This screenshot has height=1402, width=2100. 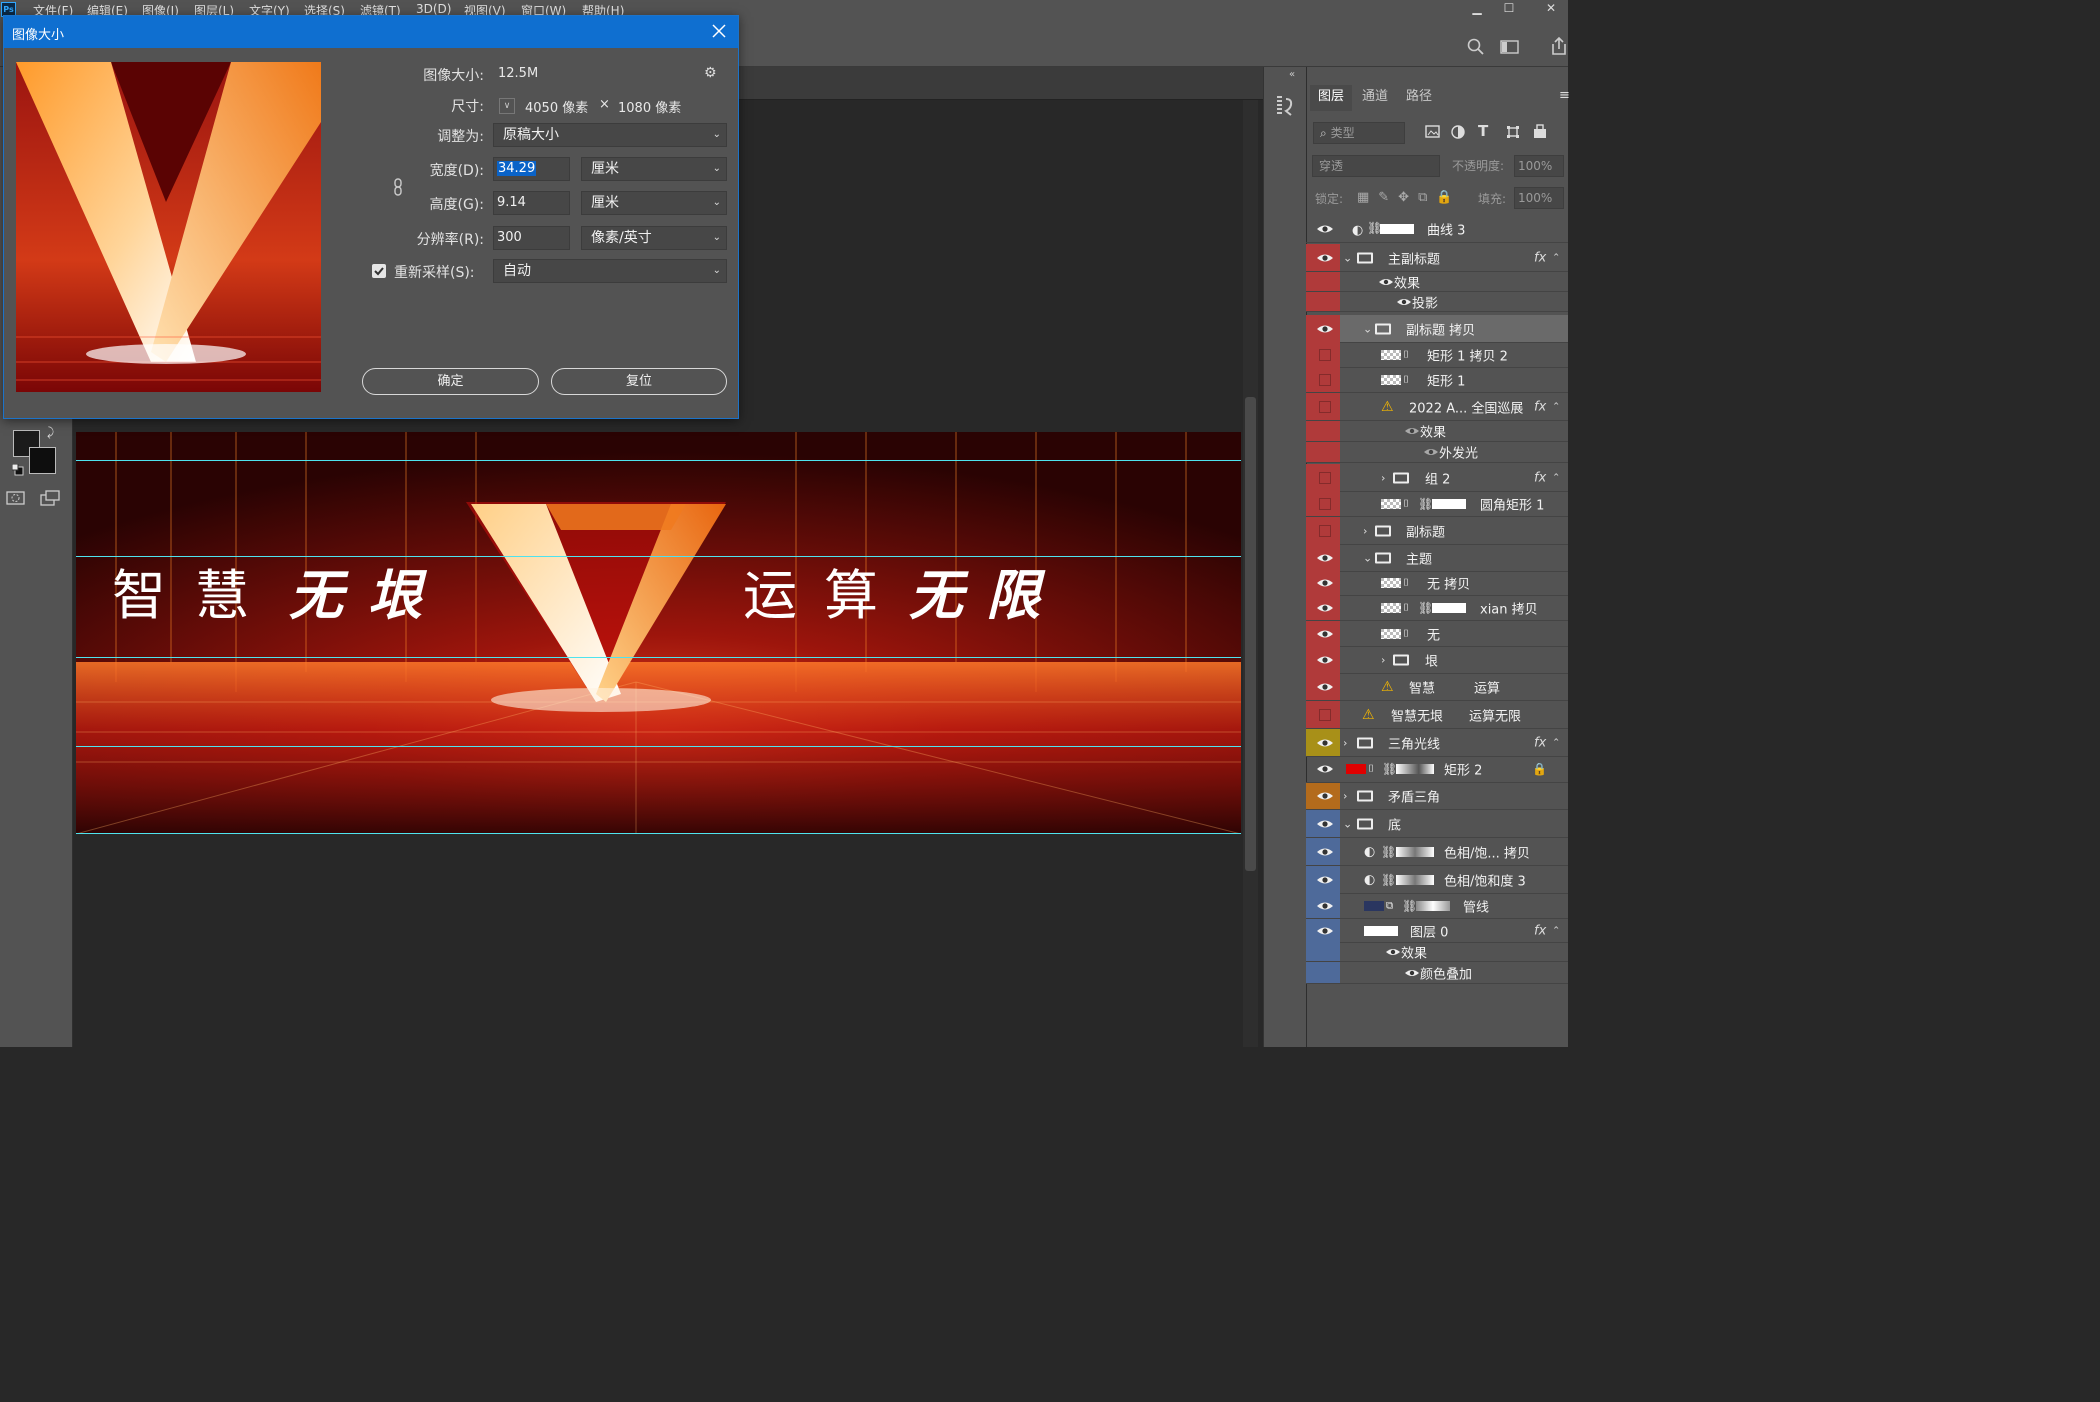 I want to click on layer-row: ⌷ 无 拷贝, so click(x=1437, y=583).